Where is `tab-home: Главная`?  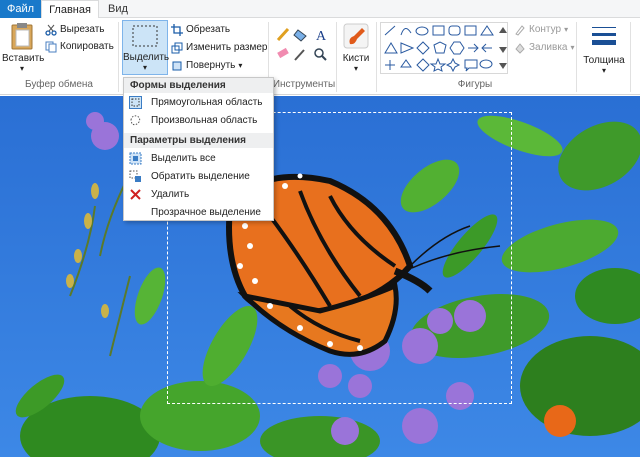
tab-home: Главная is located at coordinates (70, 9).